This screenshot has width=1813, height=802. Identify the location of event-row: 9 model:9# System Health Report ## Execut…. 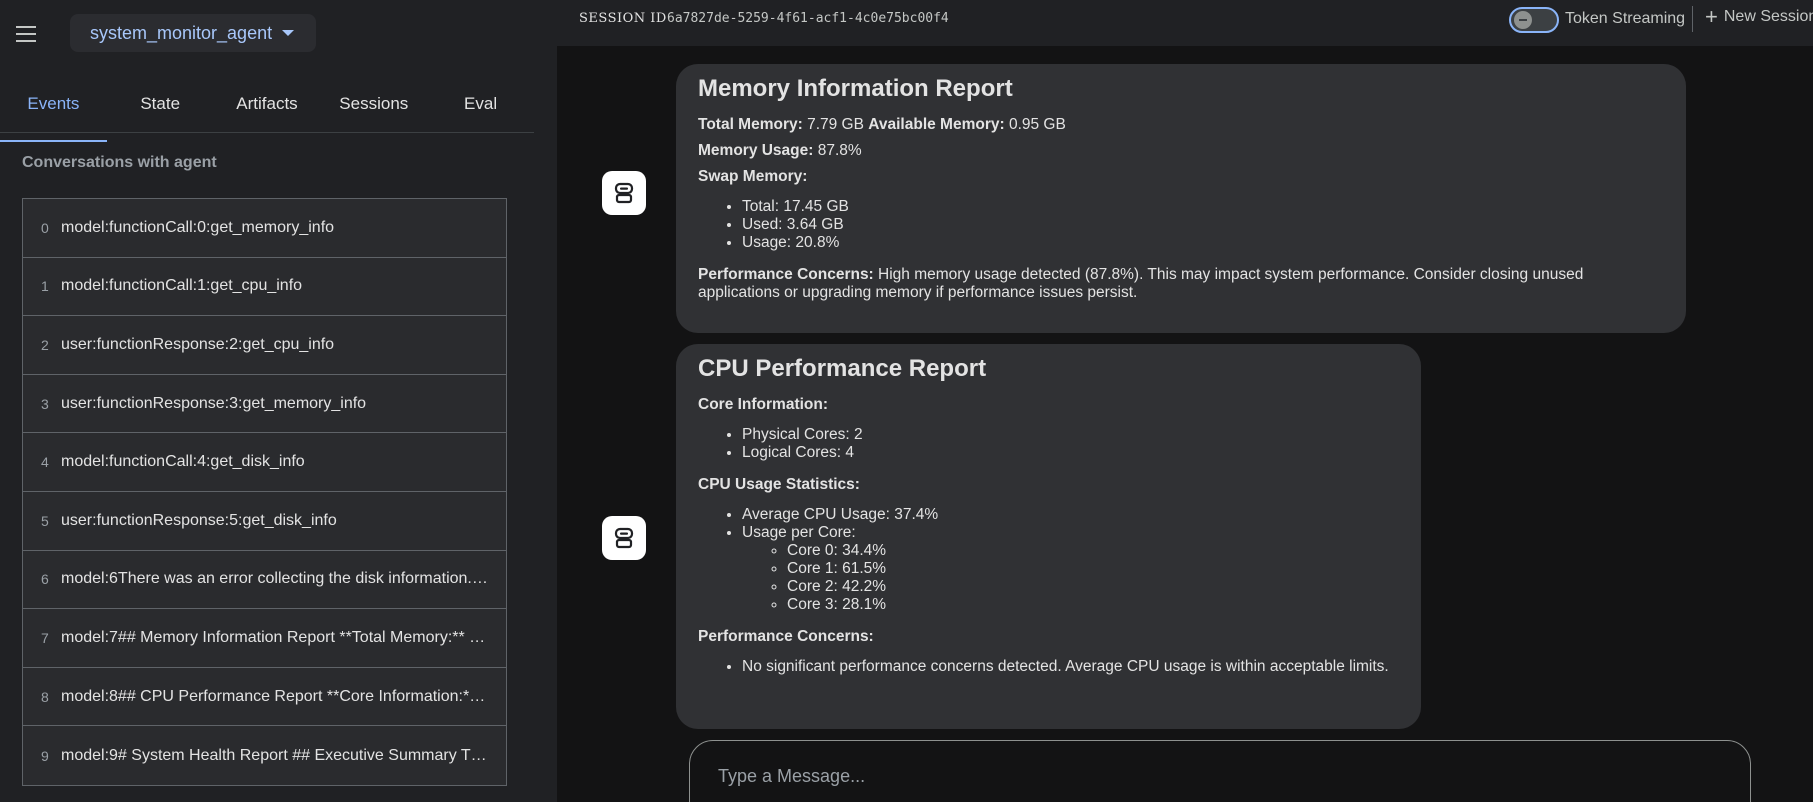
(264, 755).